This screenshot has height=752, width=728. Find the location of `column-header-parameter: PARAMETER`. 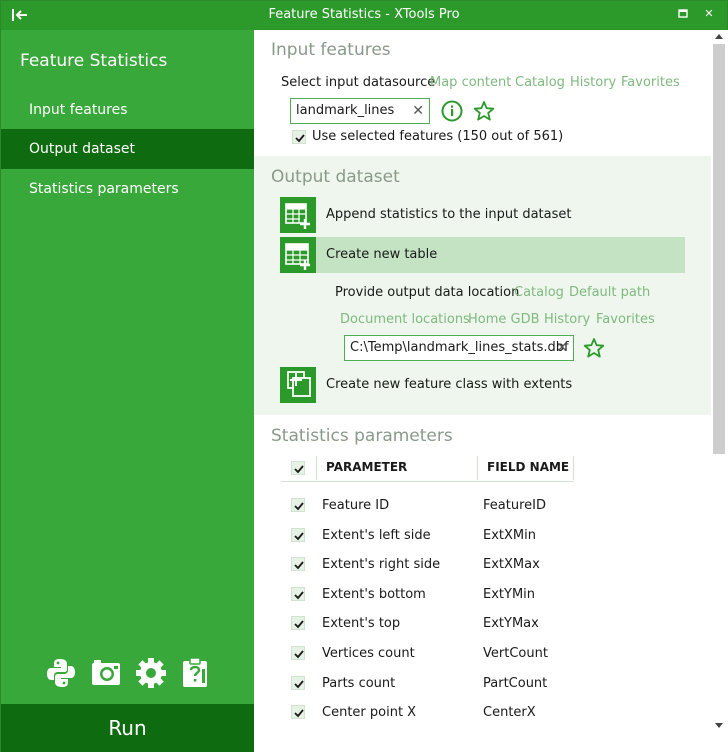

column-header-parameter: PARAMETER is located at coordinates (366, 467).